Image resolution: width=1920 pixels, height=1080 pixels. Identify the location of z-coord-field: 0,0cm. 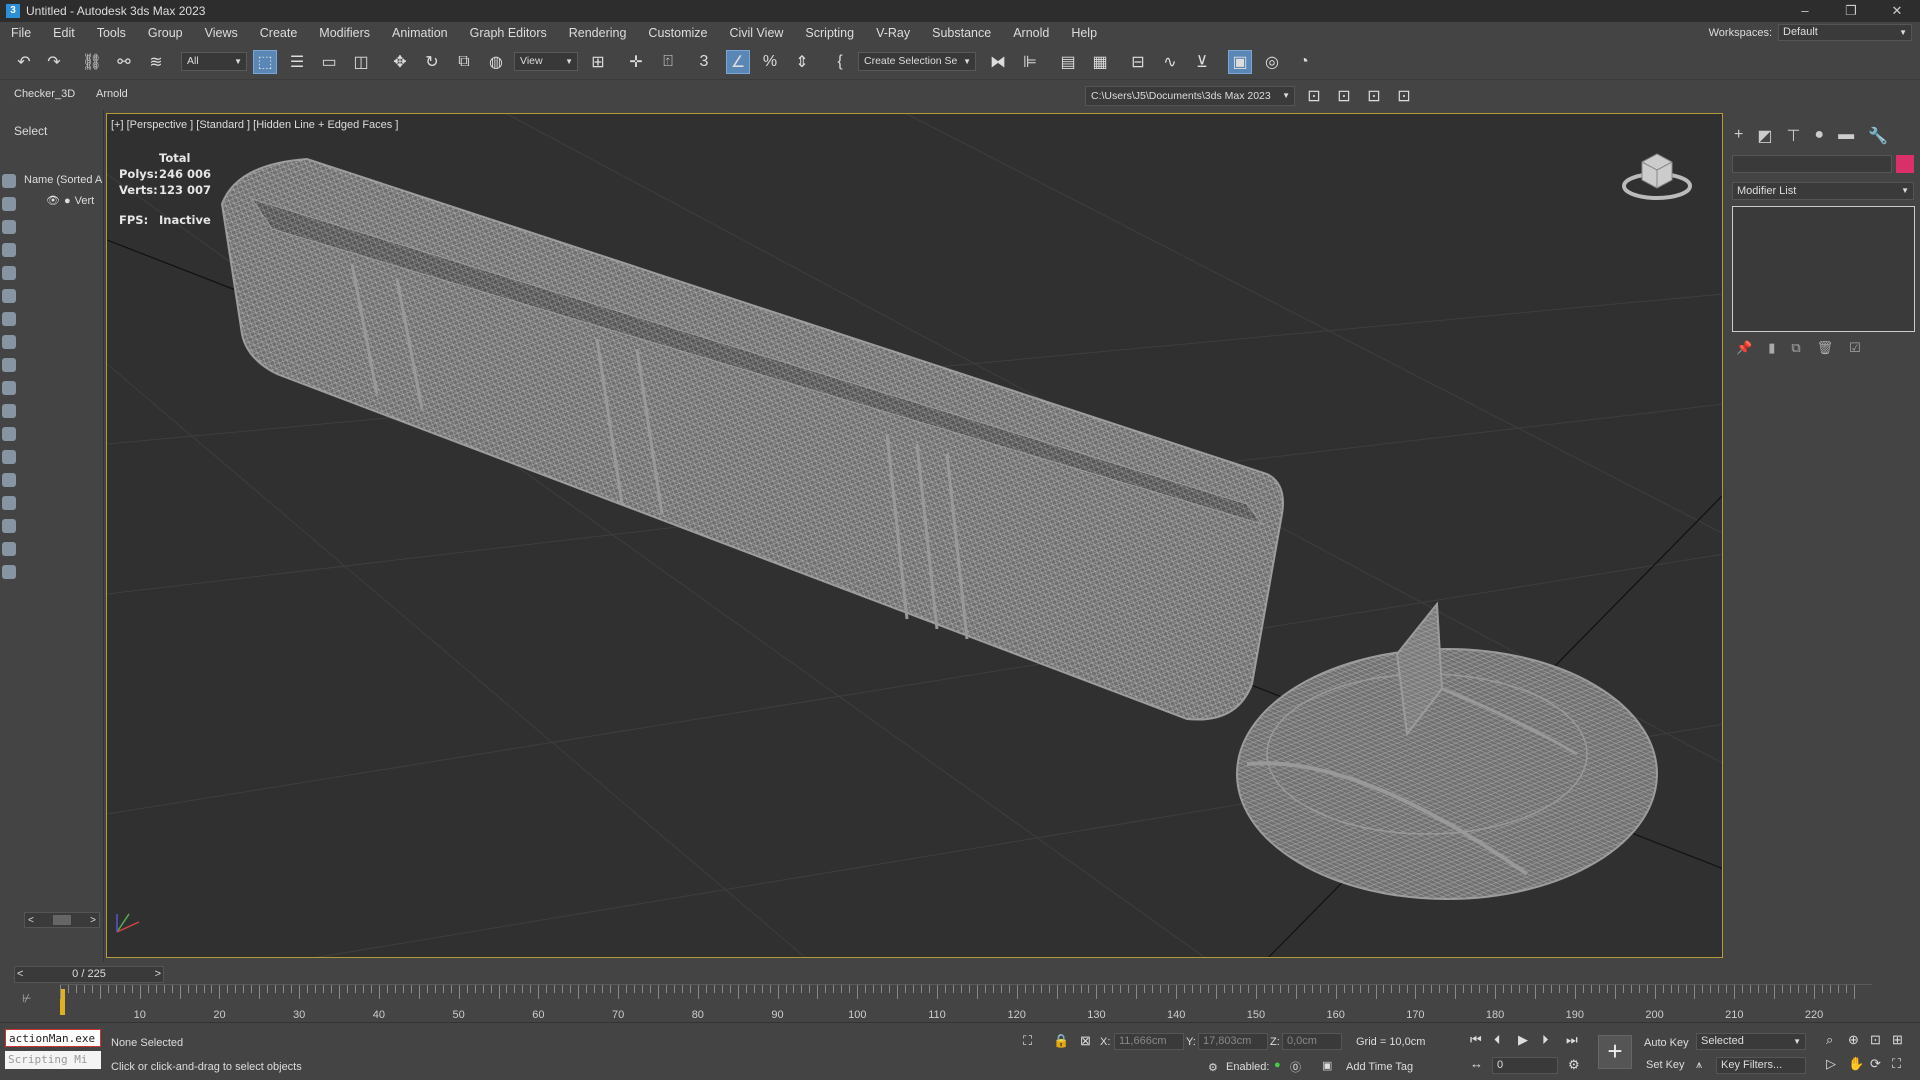
(1312, 1041).